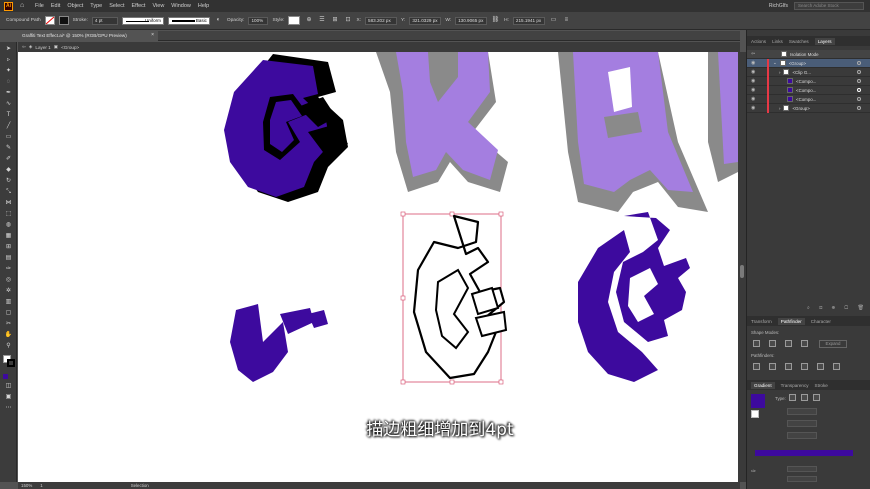 The height and width of the screenshot is (489, 870). I want to click on tab-transparency: Transparency, so click(795, 385).